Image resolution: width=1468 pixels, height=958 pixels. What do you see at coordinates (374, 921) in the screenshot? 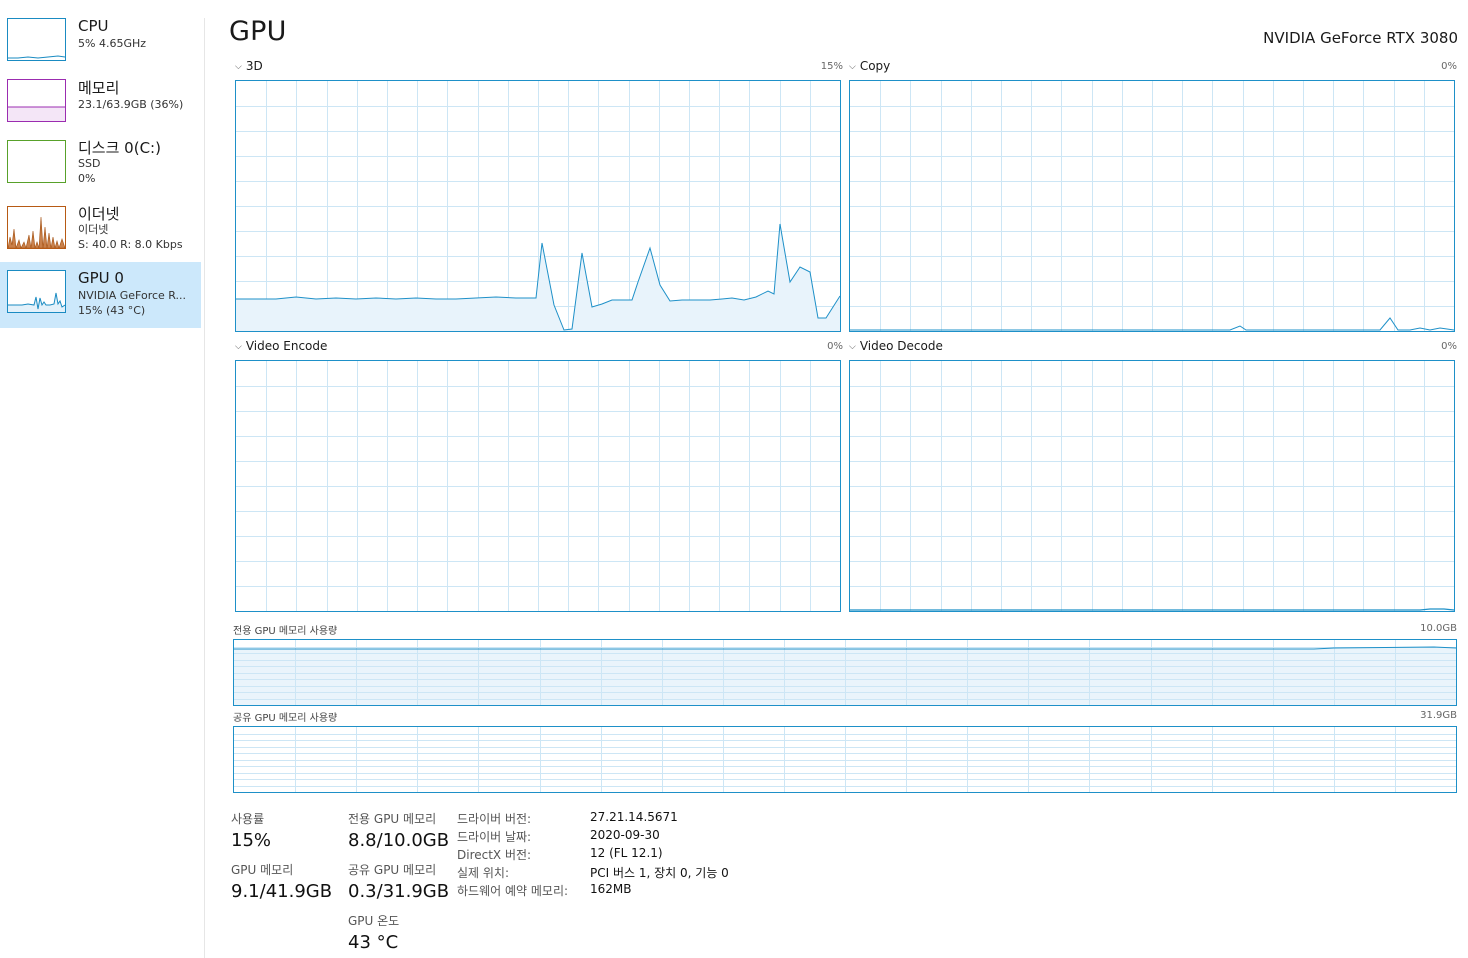
I see `gpu-temperature-label: GPU 온도` at bounding box center [374, 921].